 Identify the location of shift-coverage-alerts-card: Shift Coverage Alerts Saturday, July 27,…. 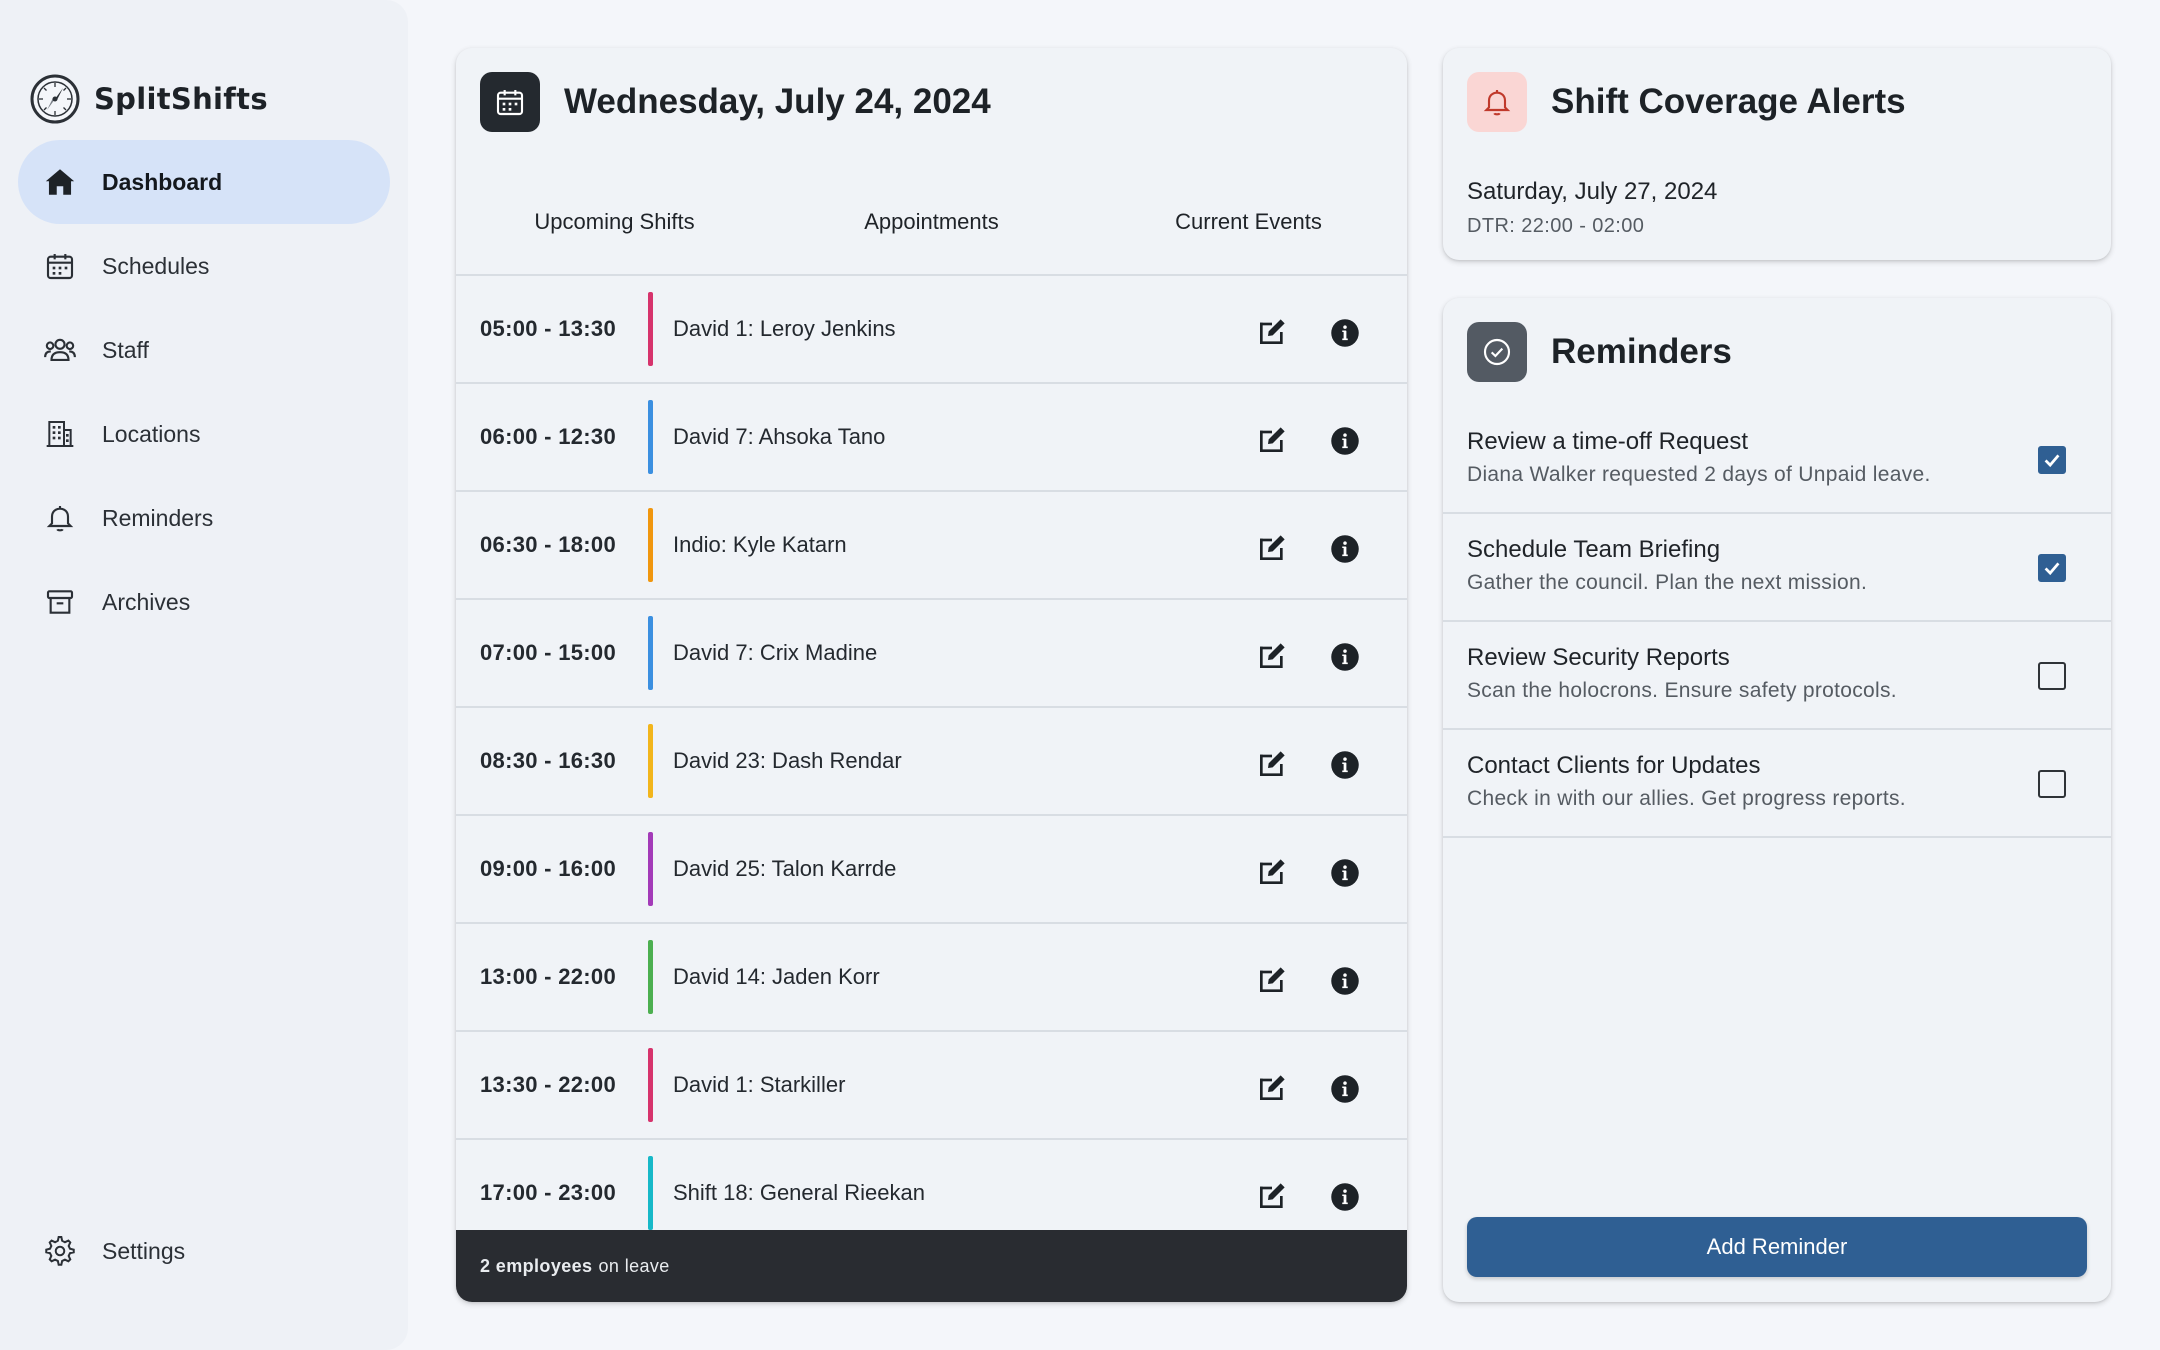
(1777, 154).